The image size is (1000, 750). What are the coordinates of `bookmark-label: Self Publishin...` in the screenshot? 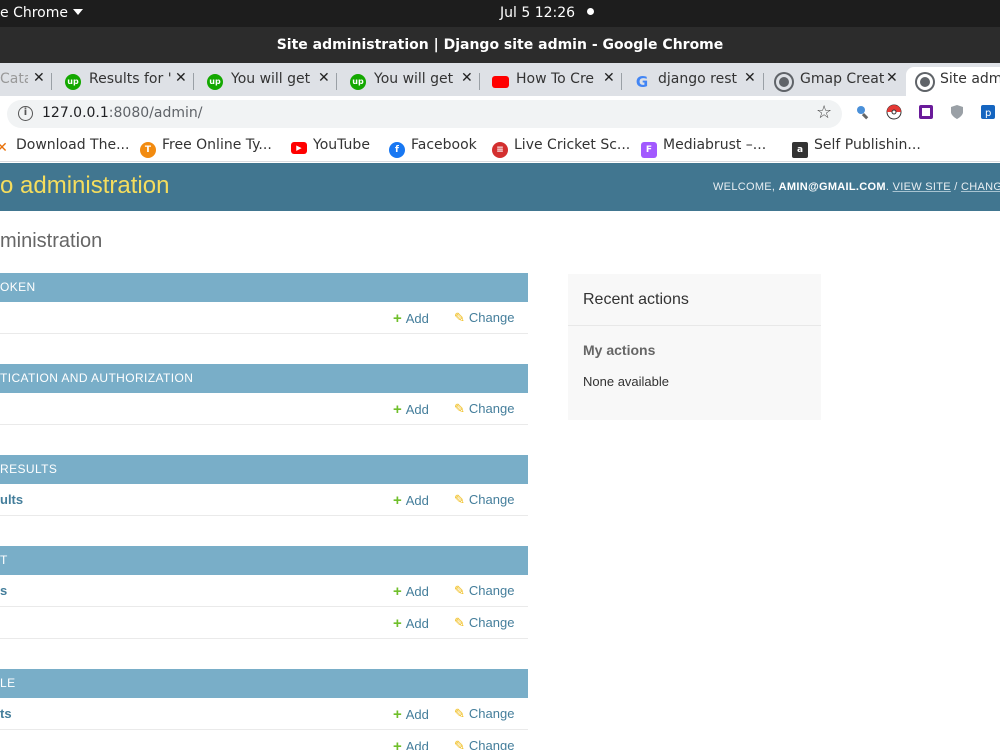 It's located at (867, 145).